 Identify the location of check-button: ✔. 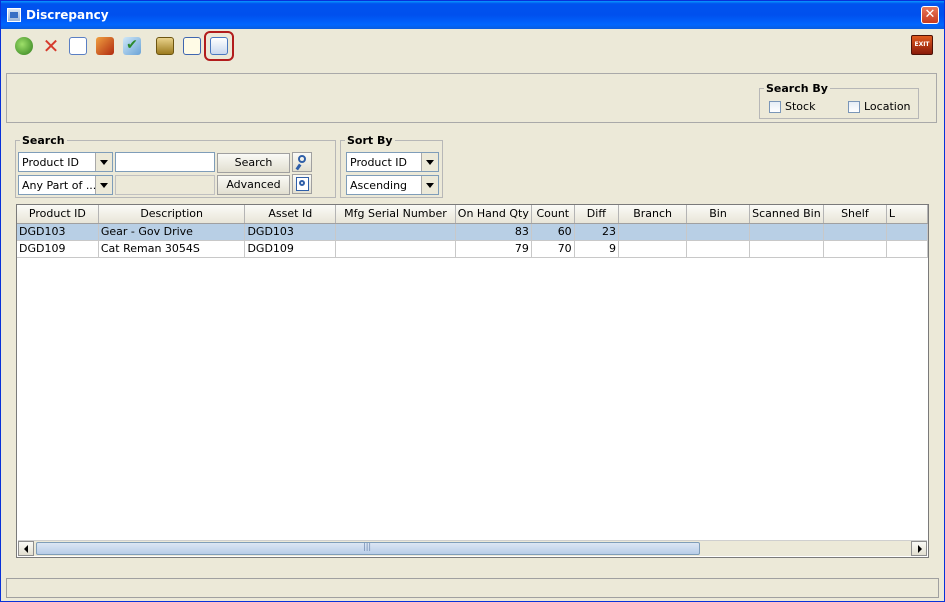
(132, 46).